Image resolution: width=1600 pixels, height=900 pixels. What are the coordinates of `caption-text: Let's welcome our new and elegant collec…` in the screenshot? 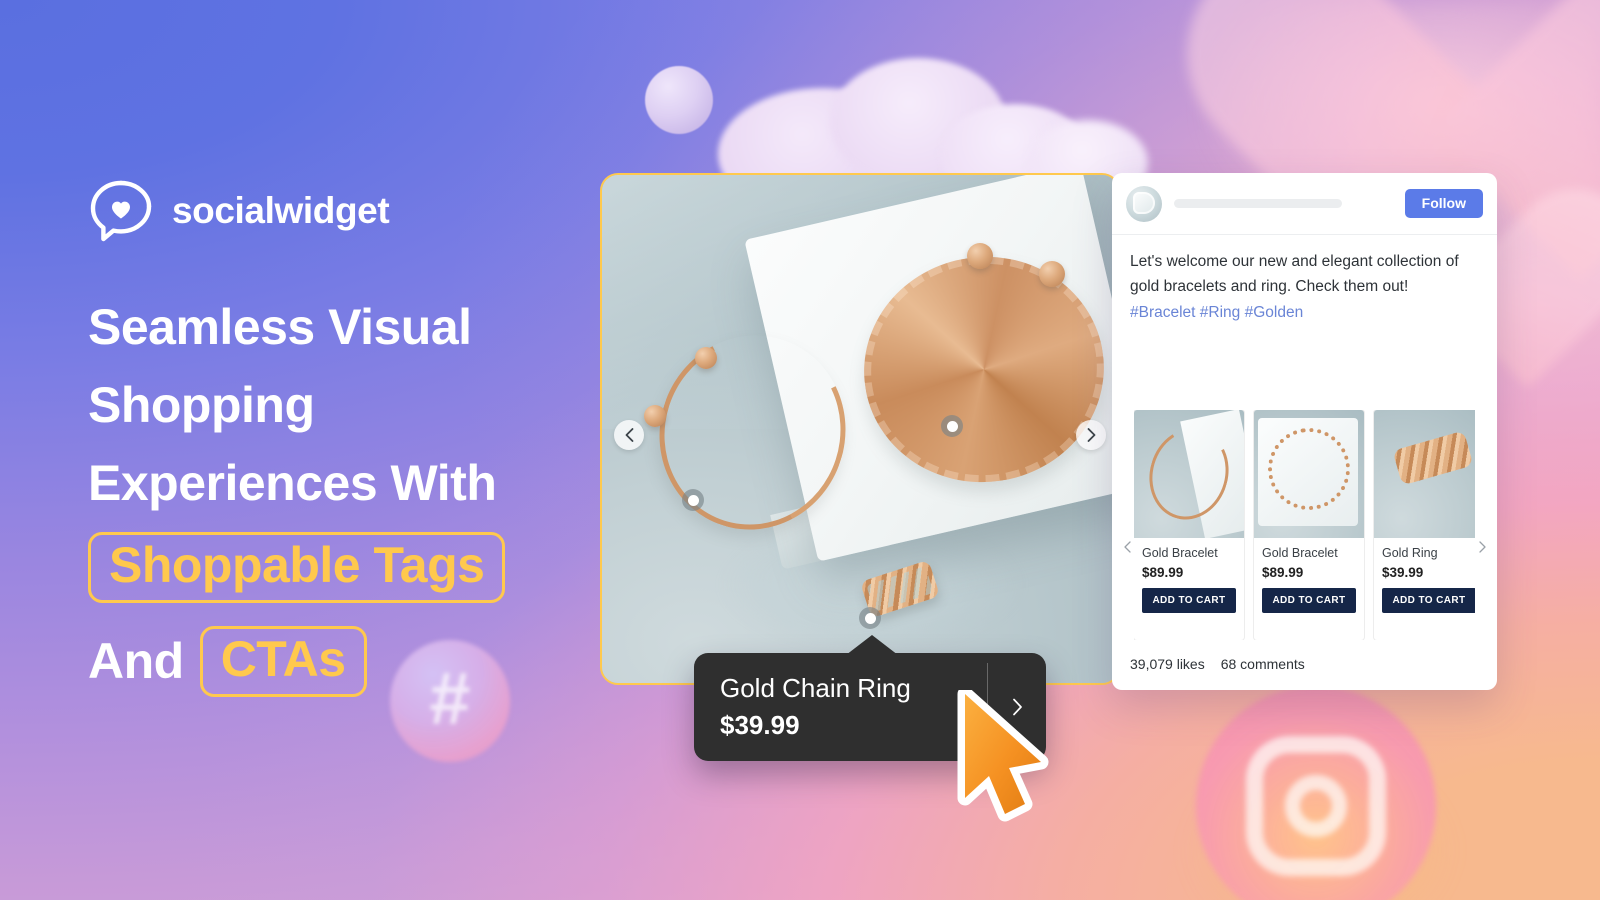 It's located at (1294, 274).